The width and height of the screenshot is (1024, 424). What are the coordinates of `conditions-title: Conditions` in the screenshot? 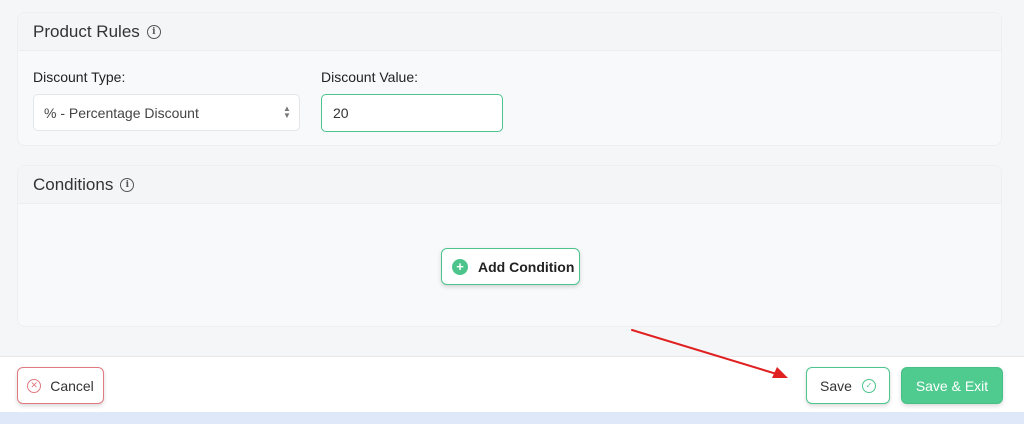 It's located at (73, 184).